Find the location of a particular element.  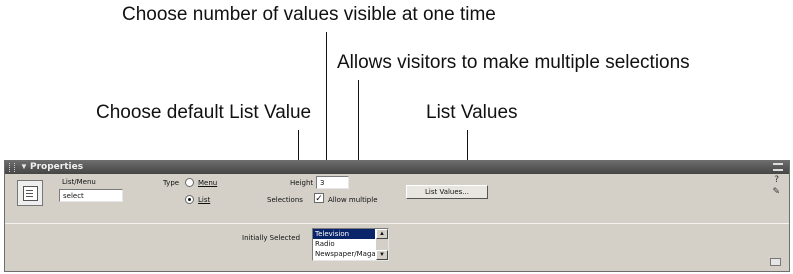

list-item: Newspaper/Magazine is located at coordinates (344, 254).